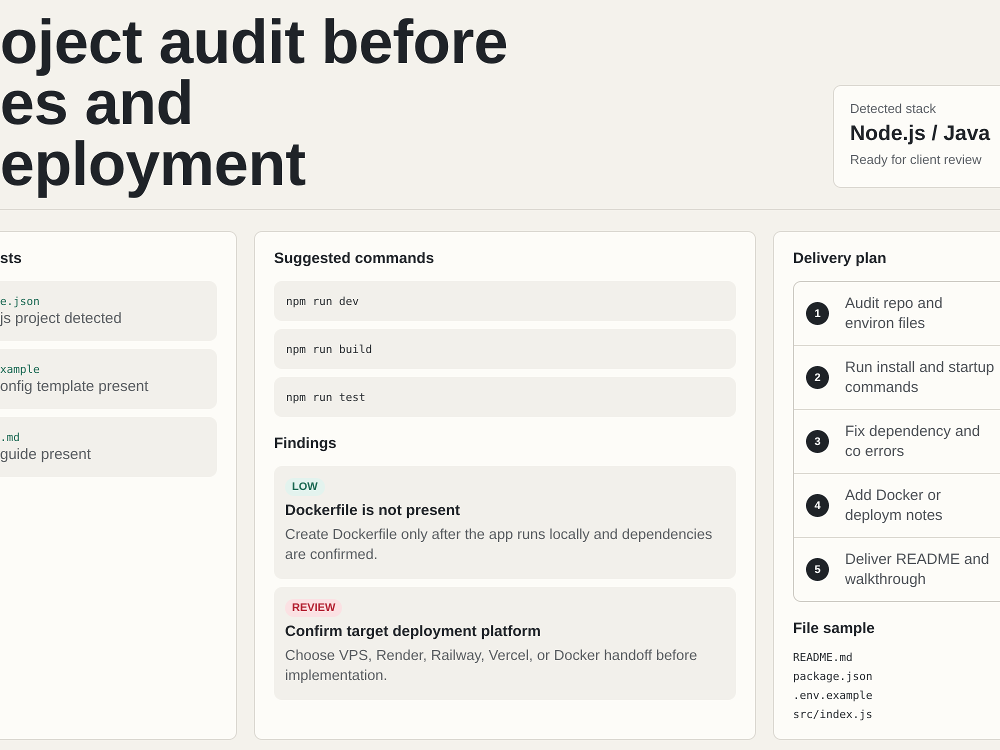 Image resolution: width=1000 pixels, height=750 pixels. I want to click on finding-title: Confirm target deployment platform, so click(413, 631).